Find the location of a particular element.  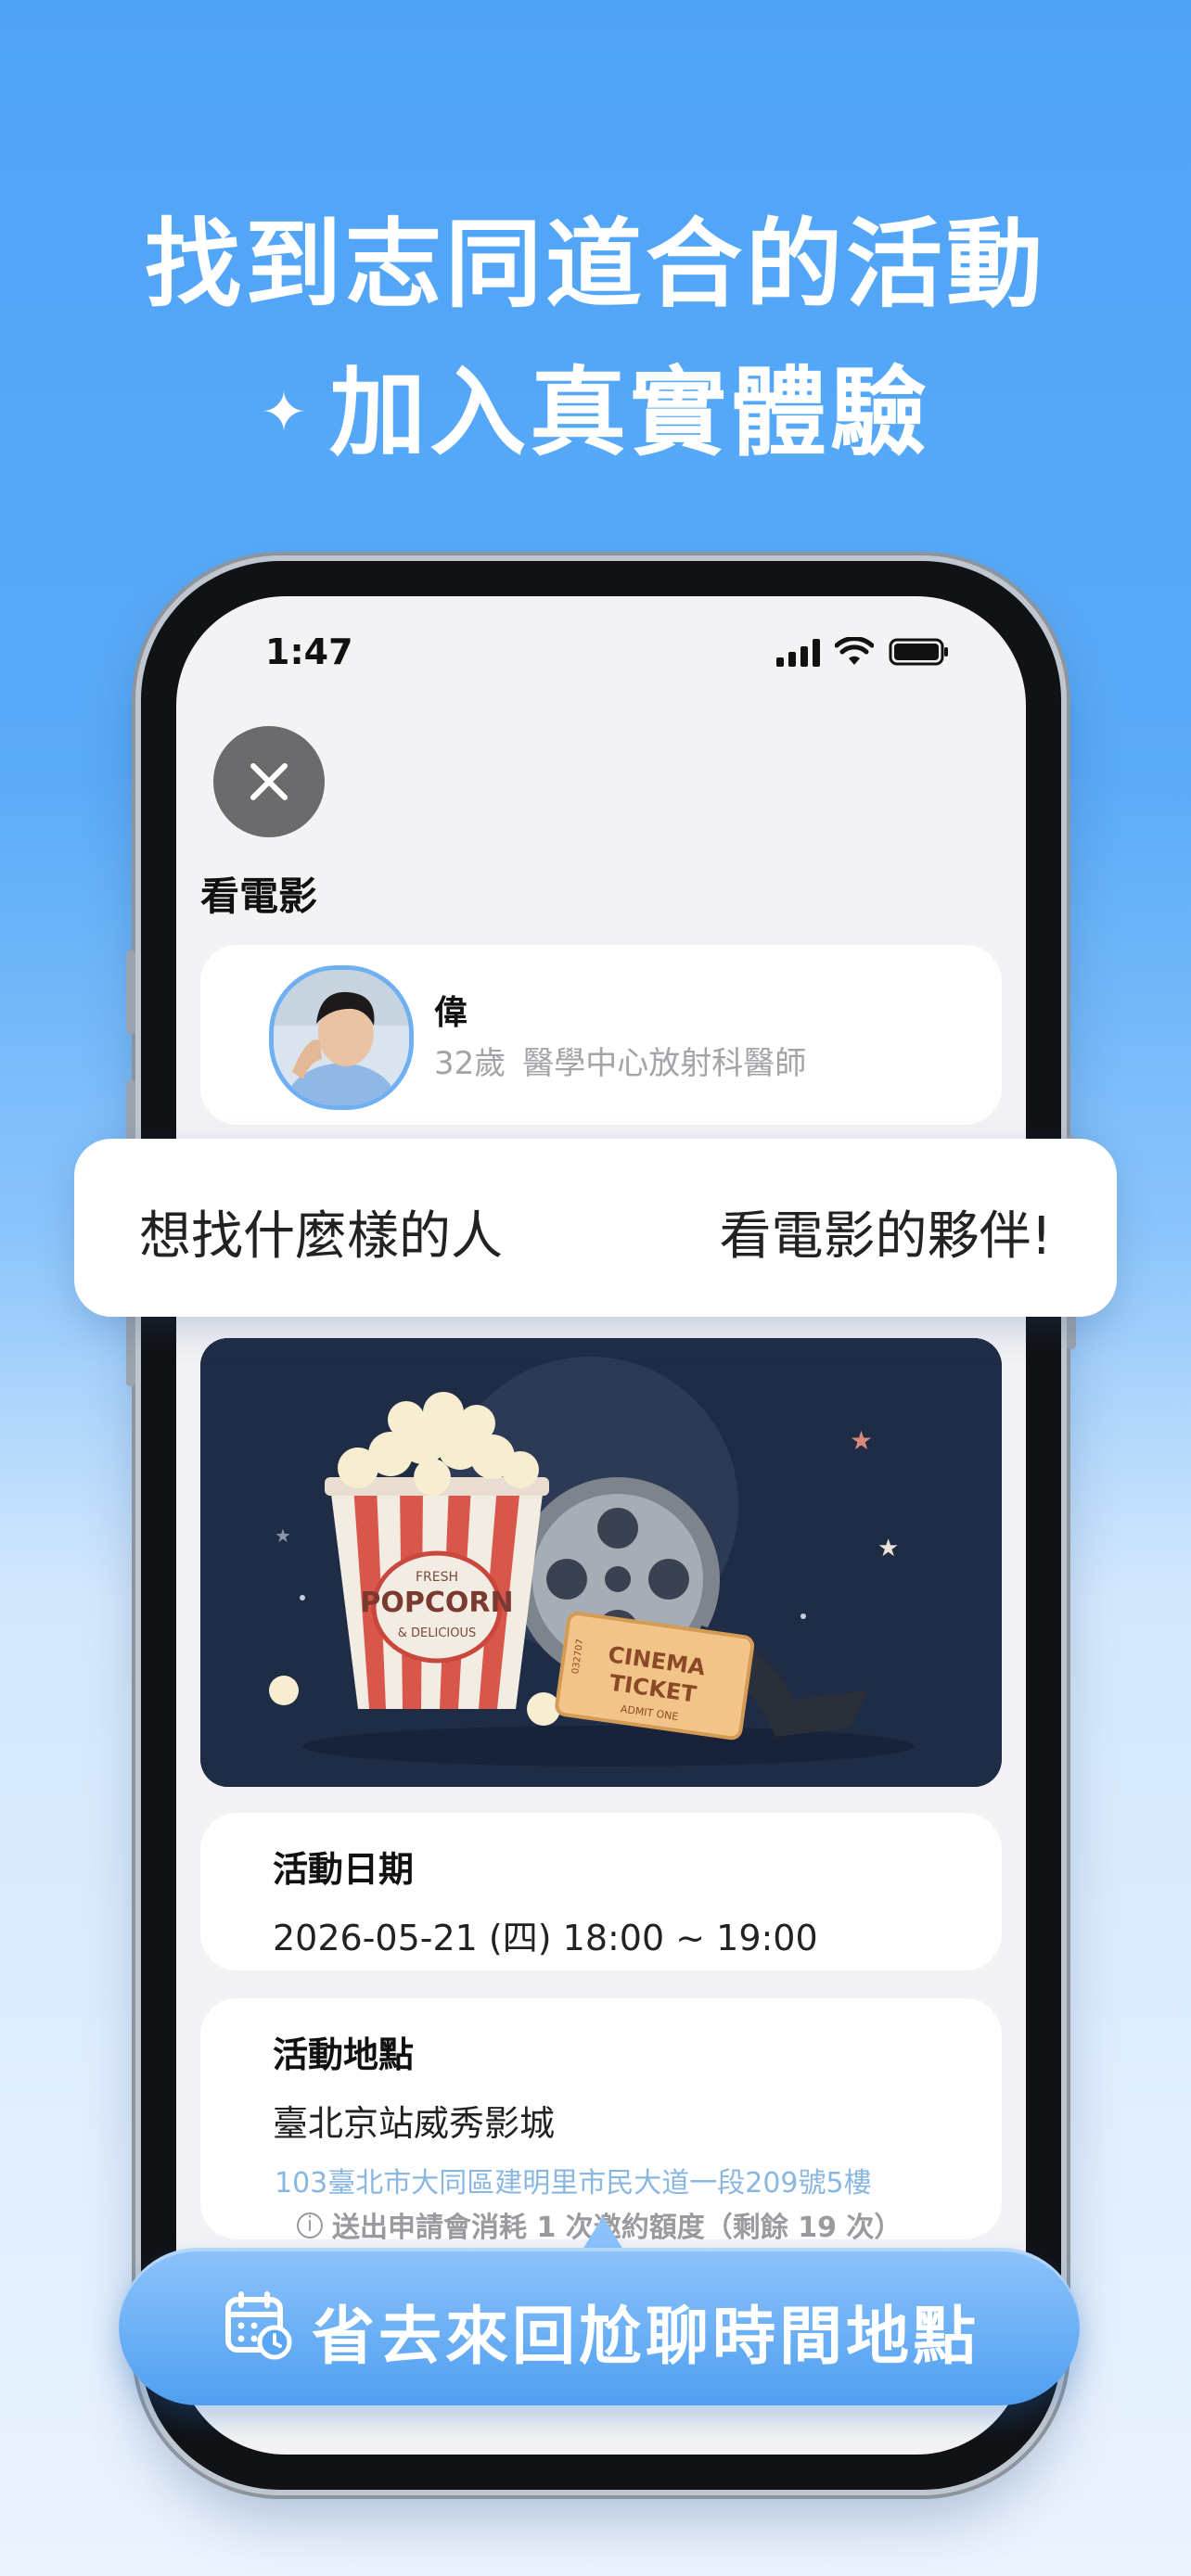

status-icons is located at coordinates (863, 652).